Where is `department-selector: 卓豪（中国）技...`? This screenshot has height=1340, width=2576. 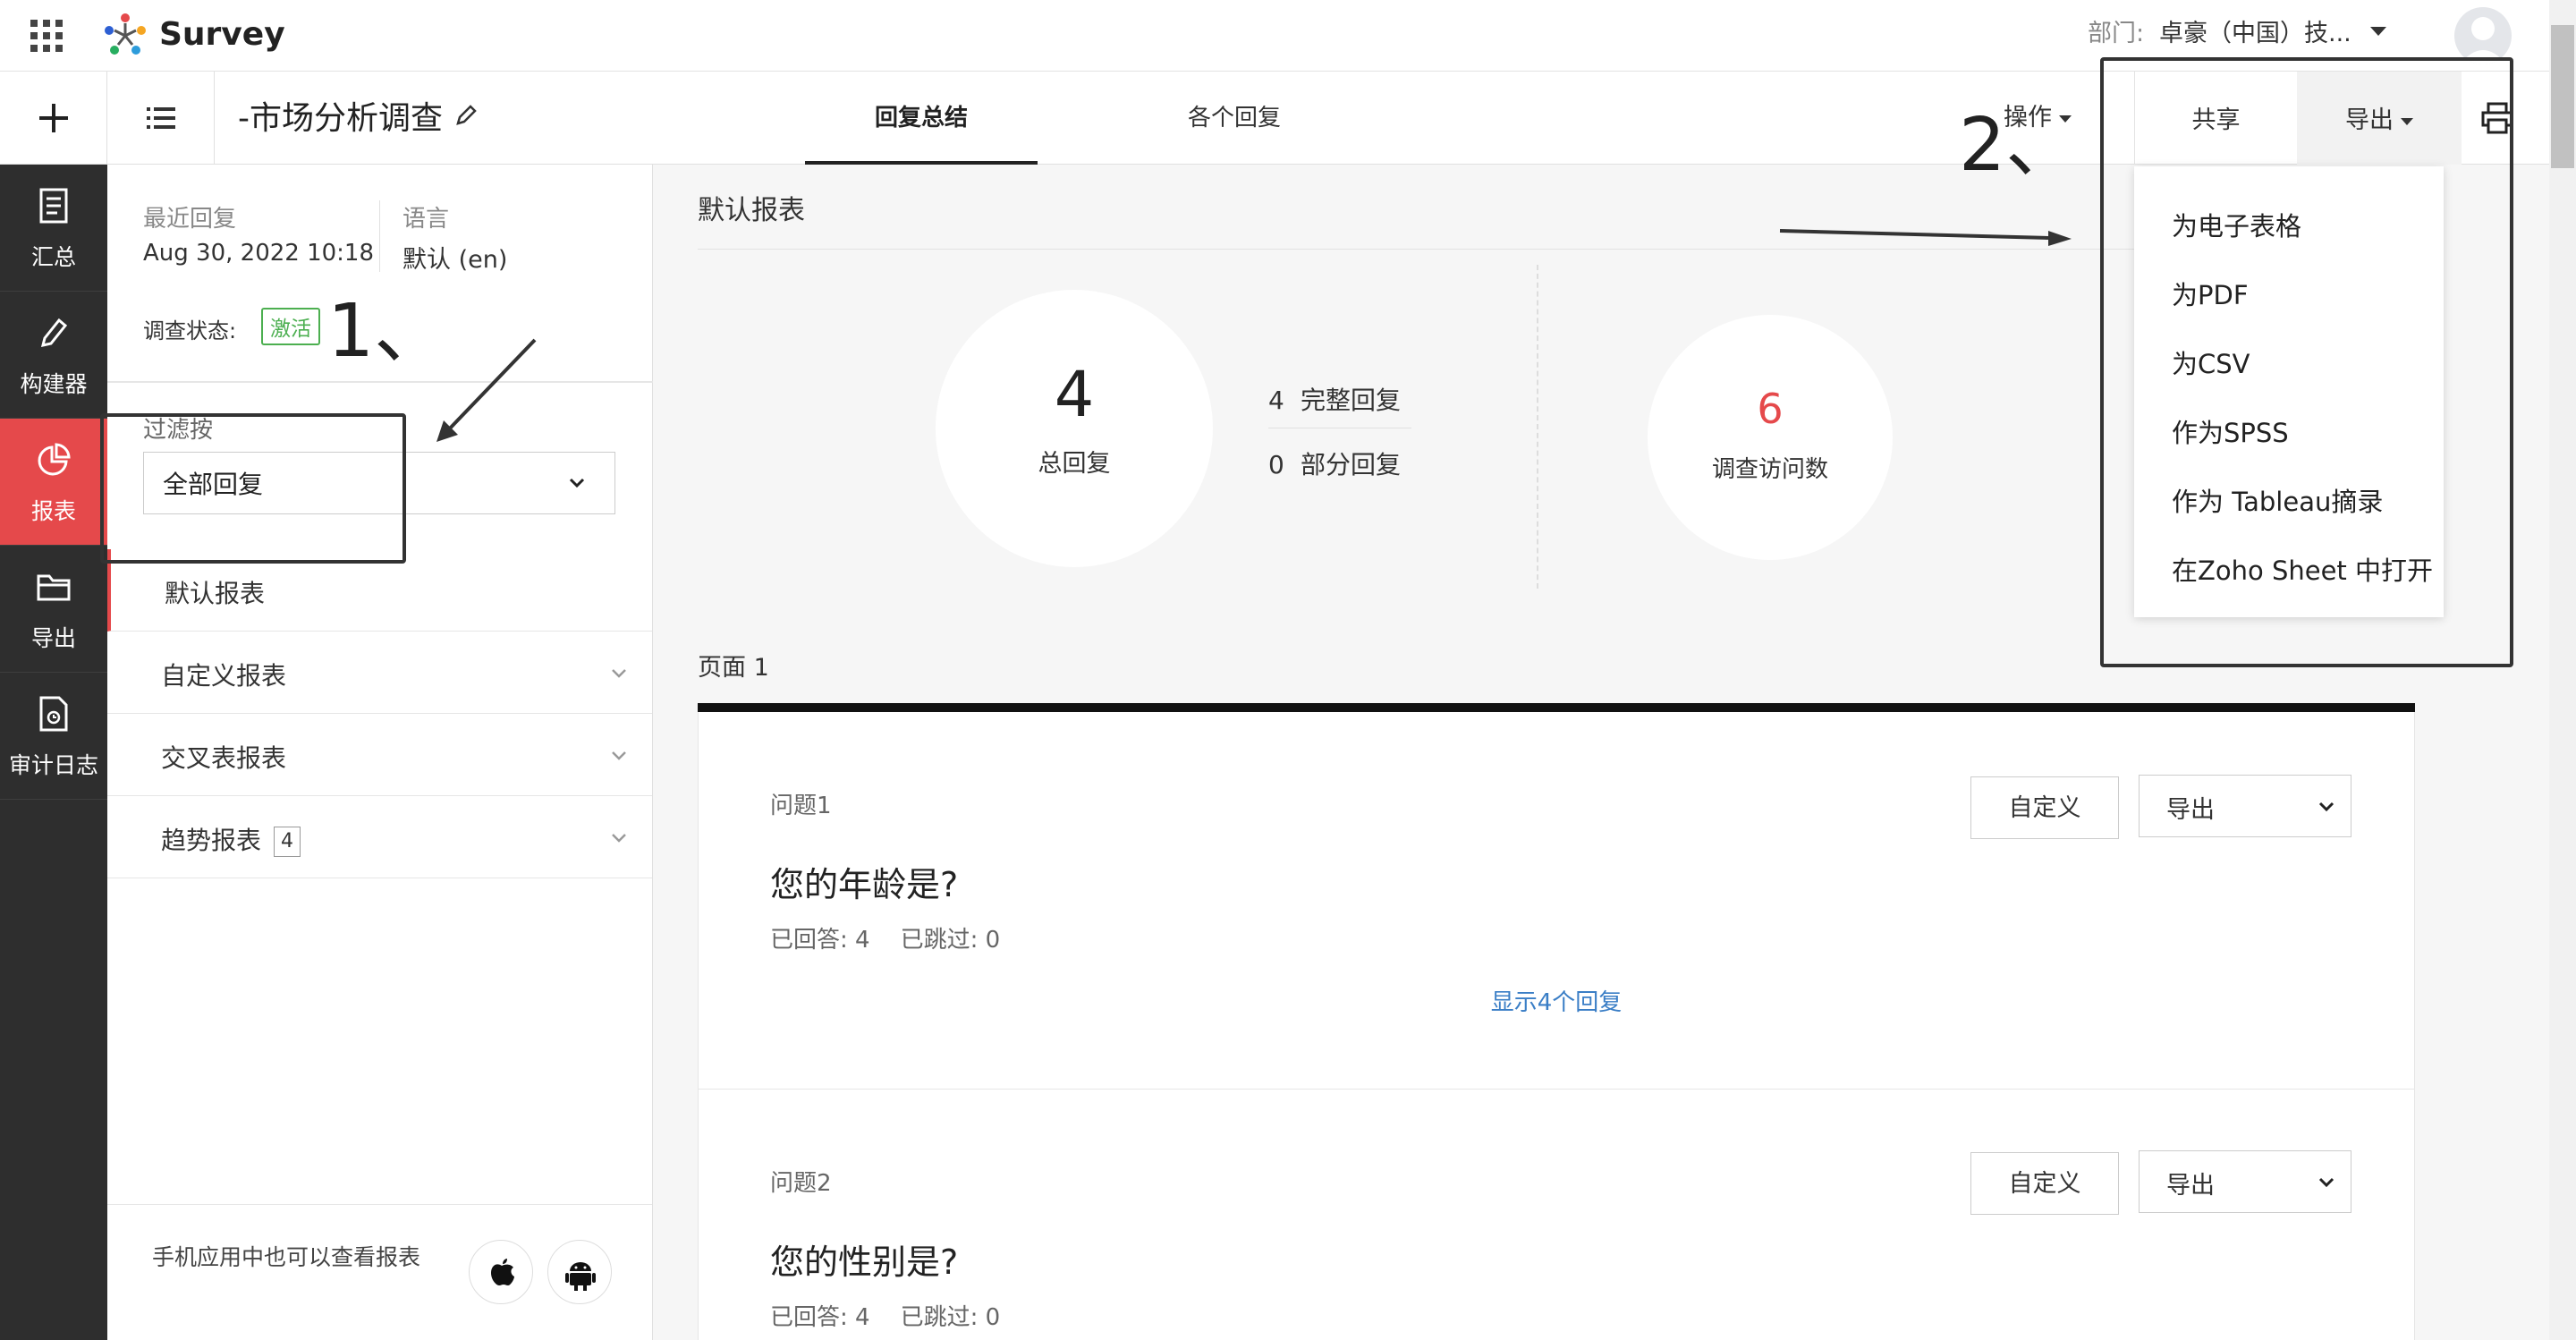
department-selector: 卓豪（中国）技... is located at coordinates (2255, 34).